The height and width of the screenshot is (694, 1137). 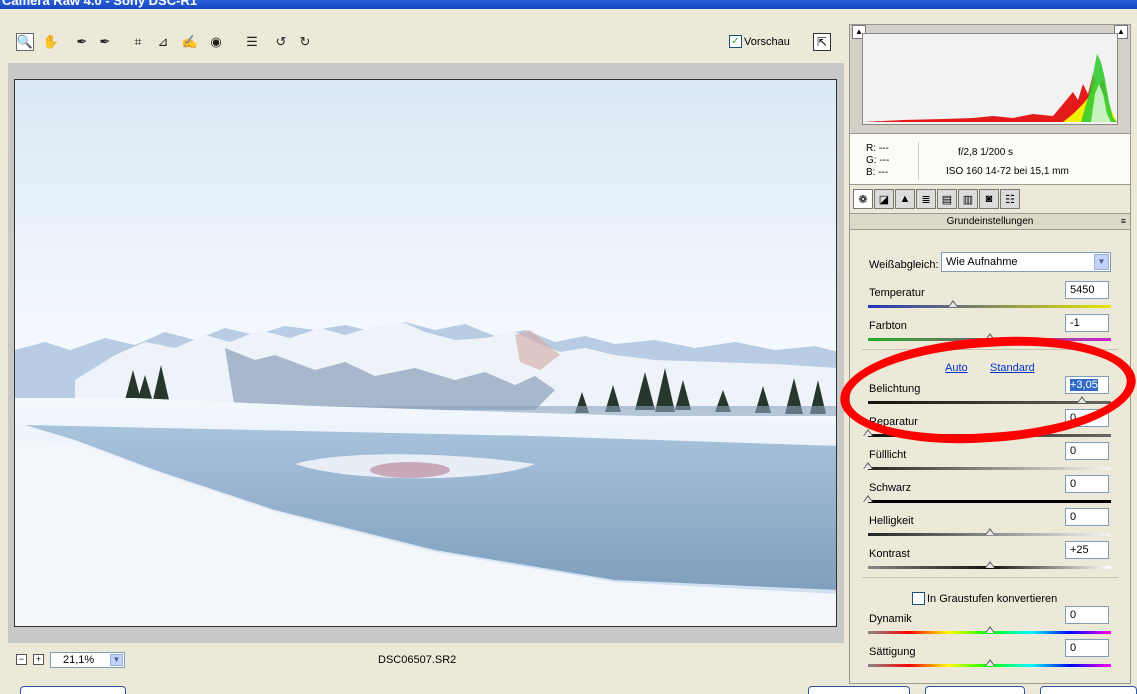 I want to click on schwarz-value: 0, so click(x=1073, y=484).